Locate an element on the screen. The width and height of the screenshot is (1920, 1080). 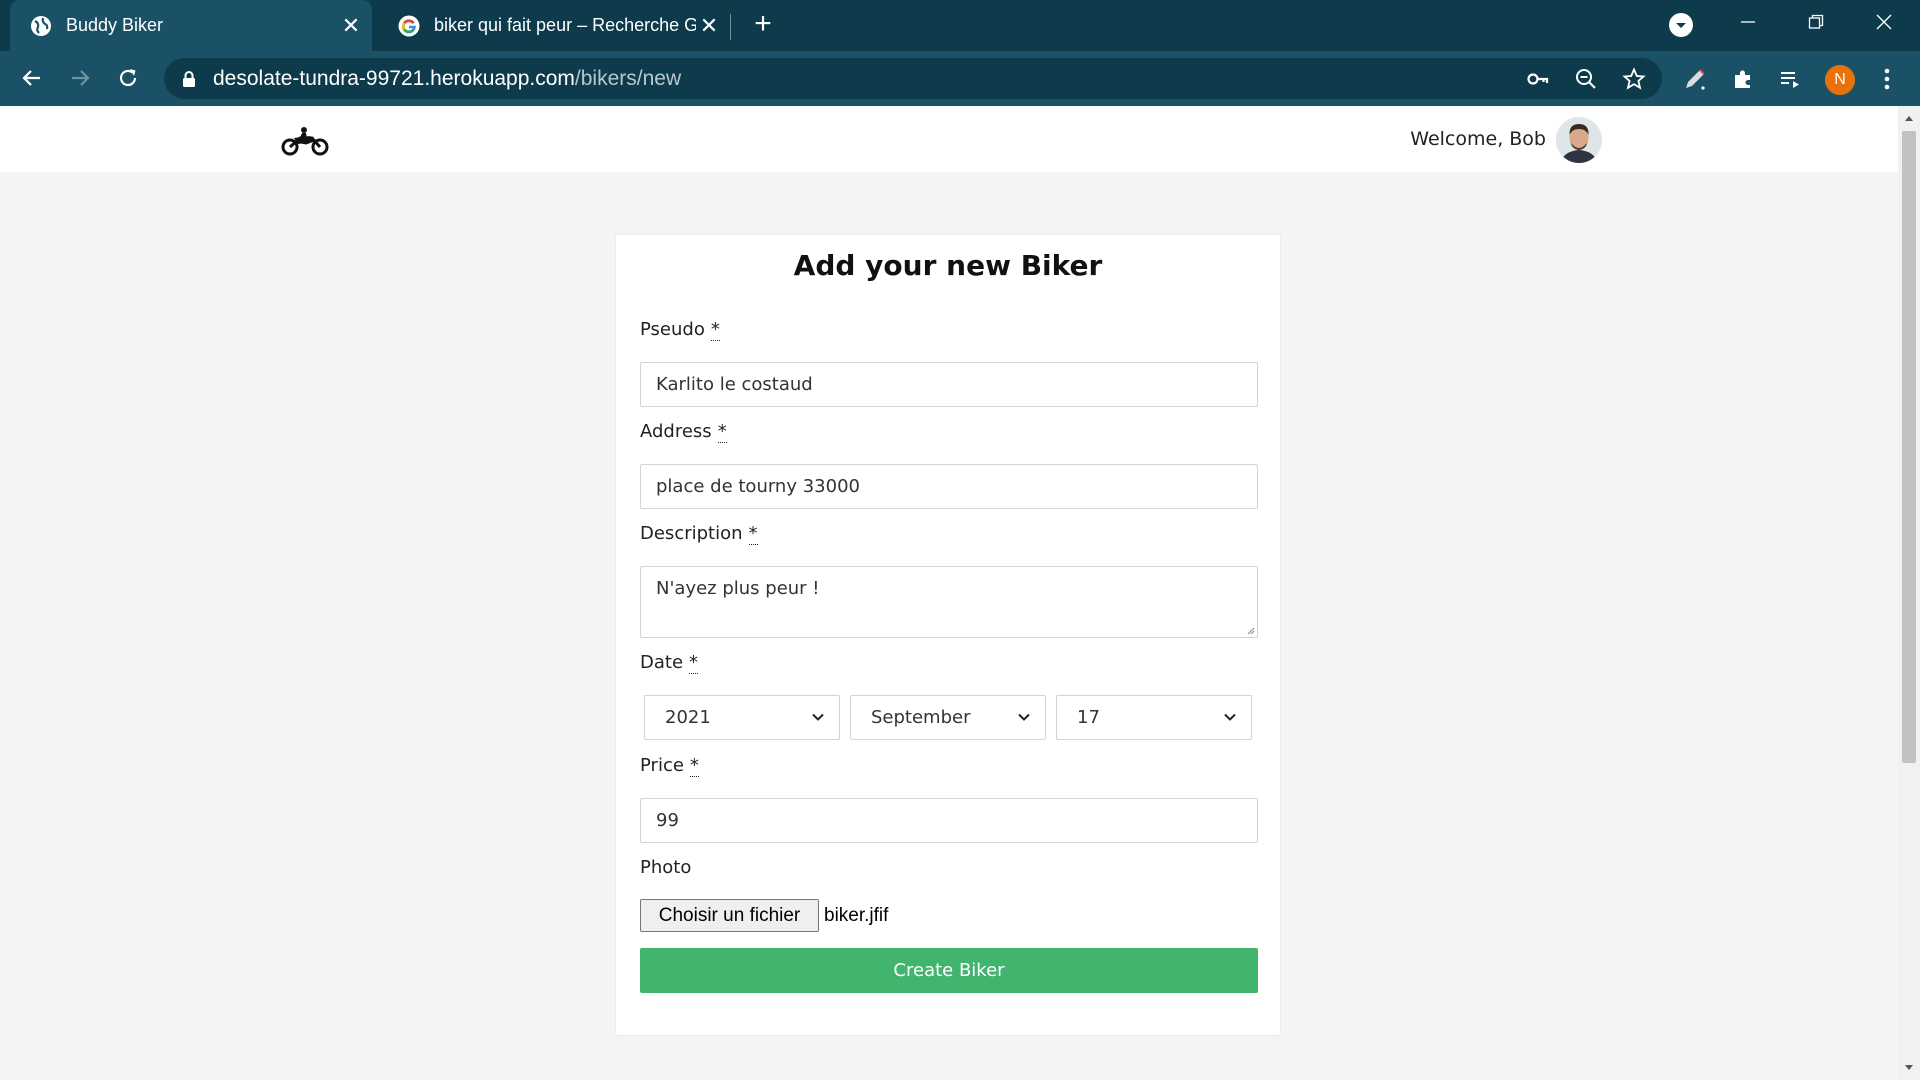
scrollbar-thumb is located at coordinates (1909, 447).